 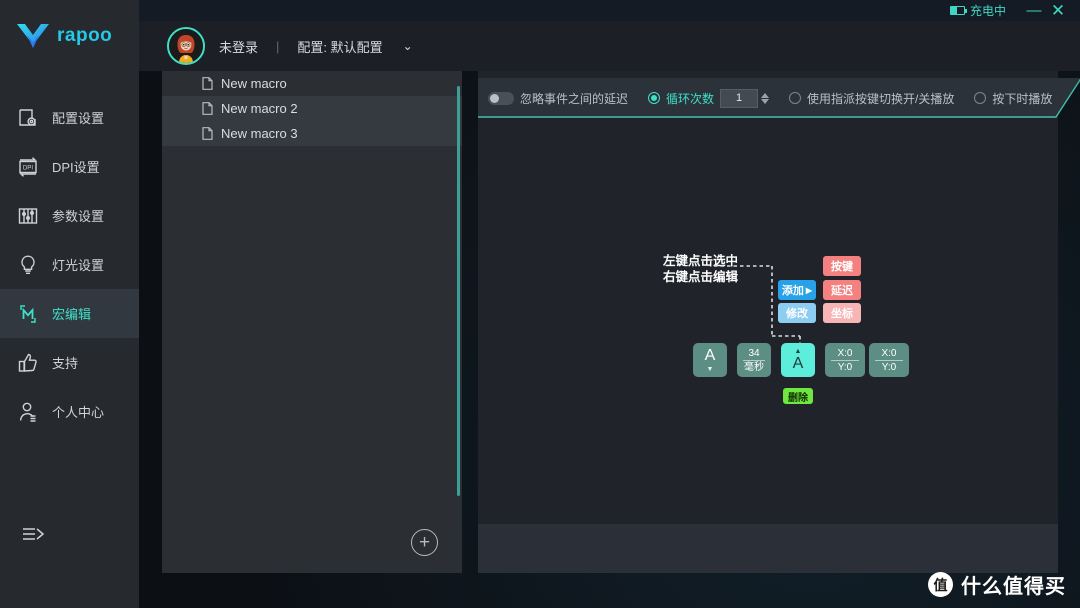 What do you see at coordinates (798, 351) in the screenshot?
I see `key-up-caret-icon: ▲` at bounding box center [798, 351].